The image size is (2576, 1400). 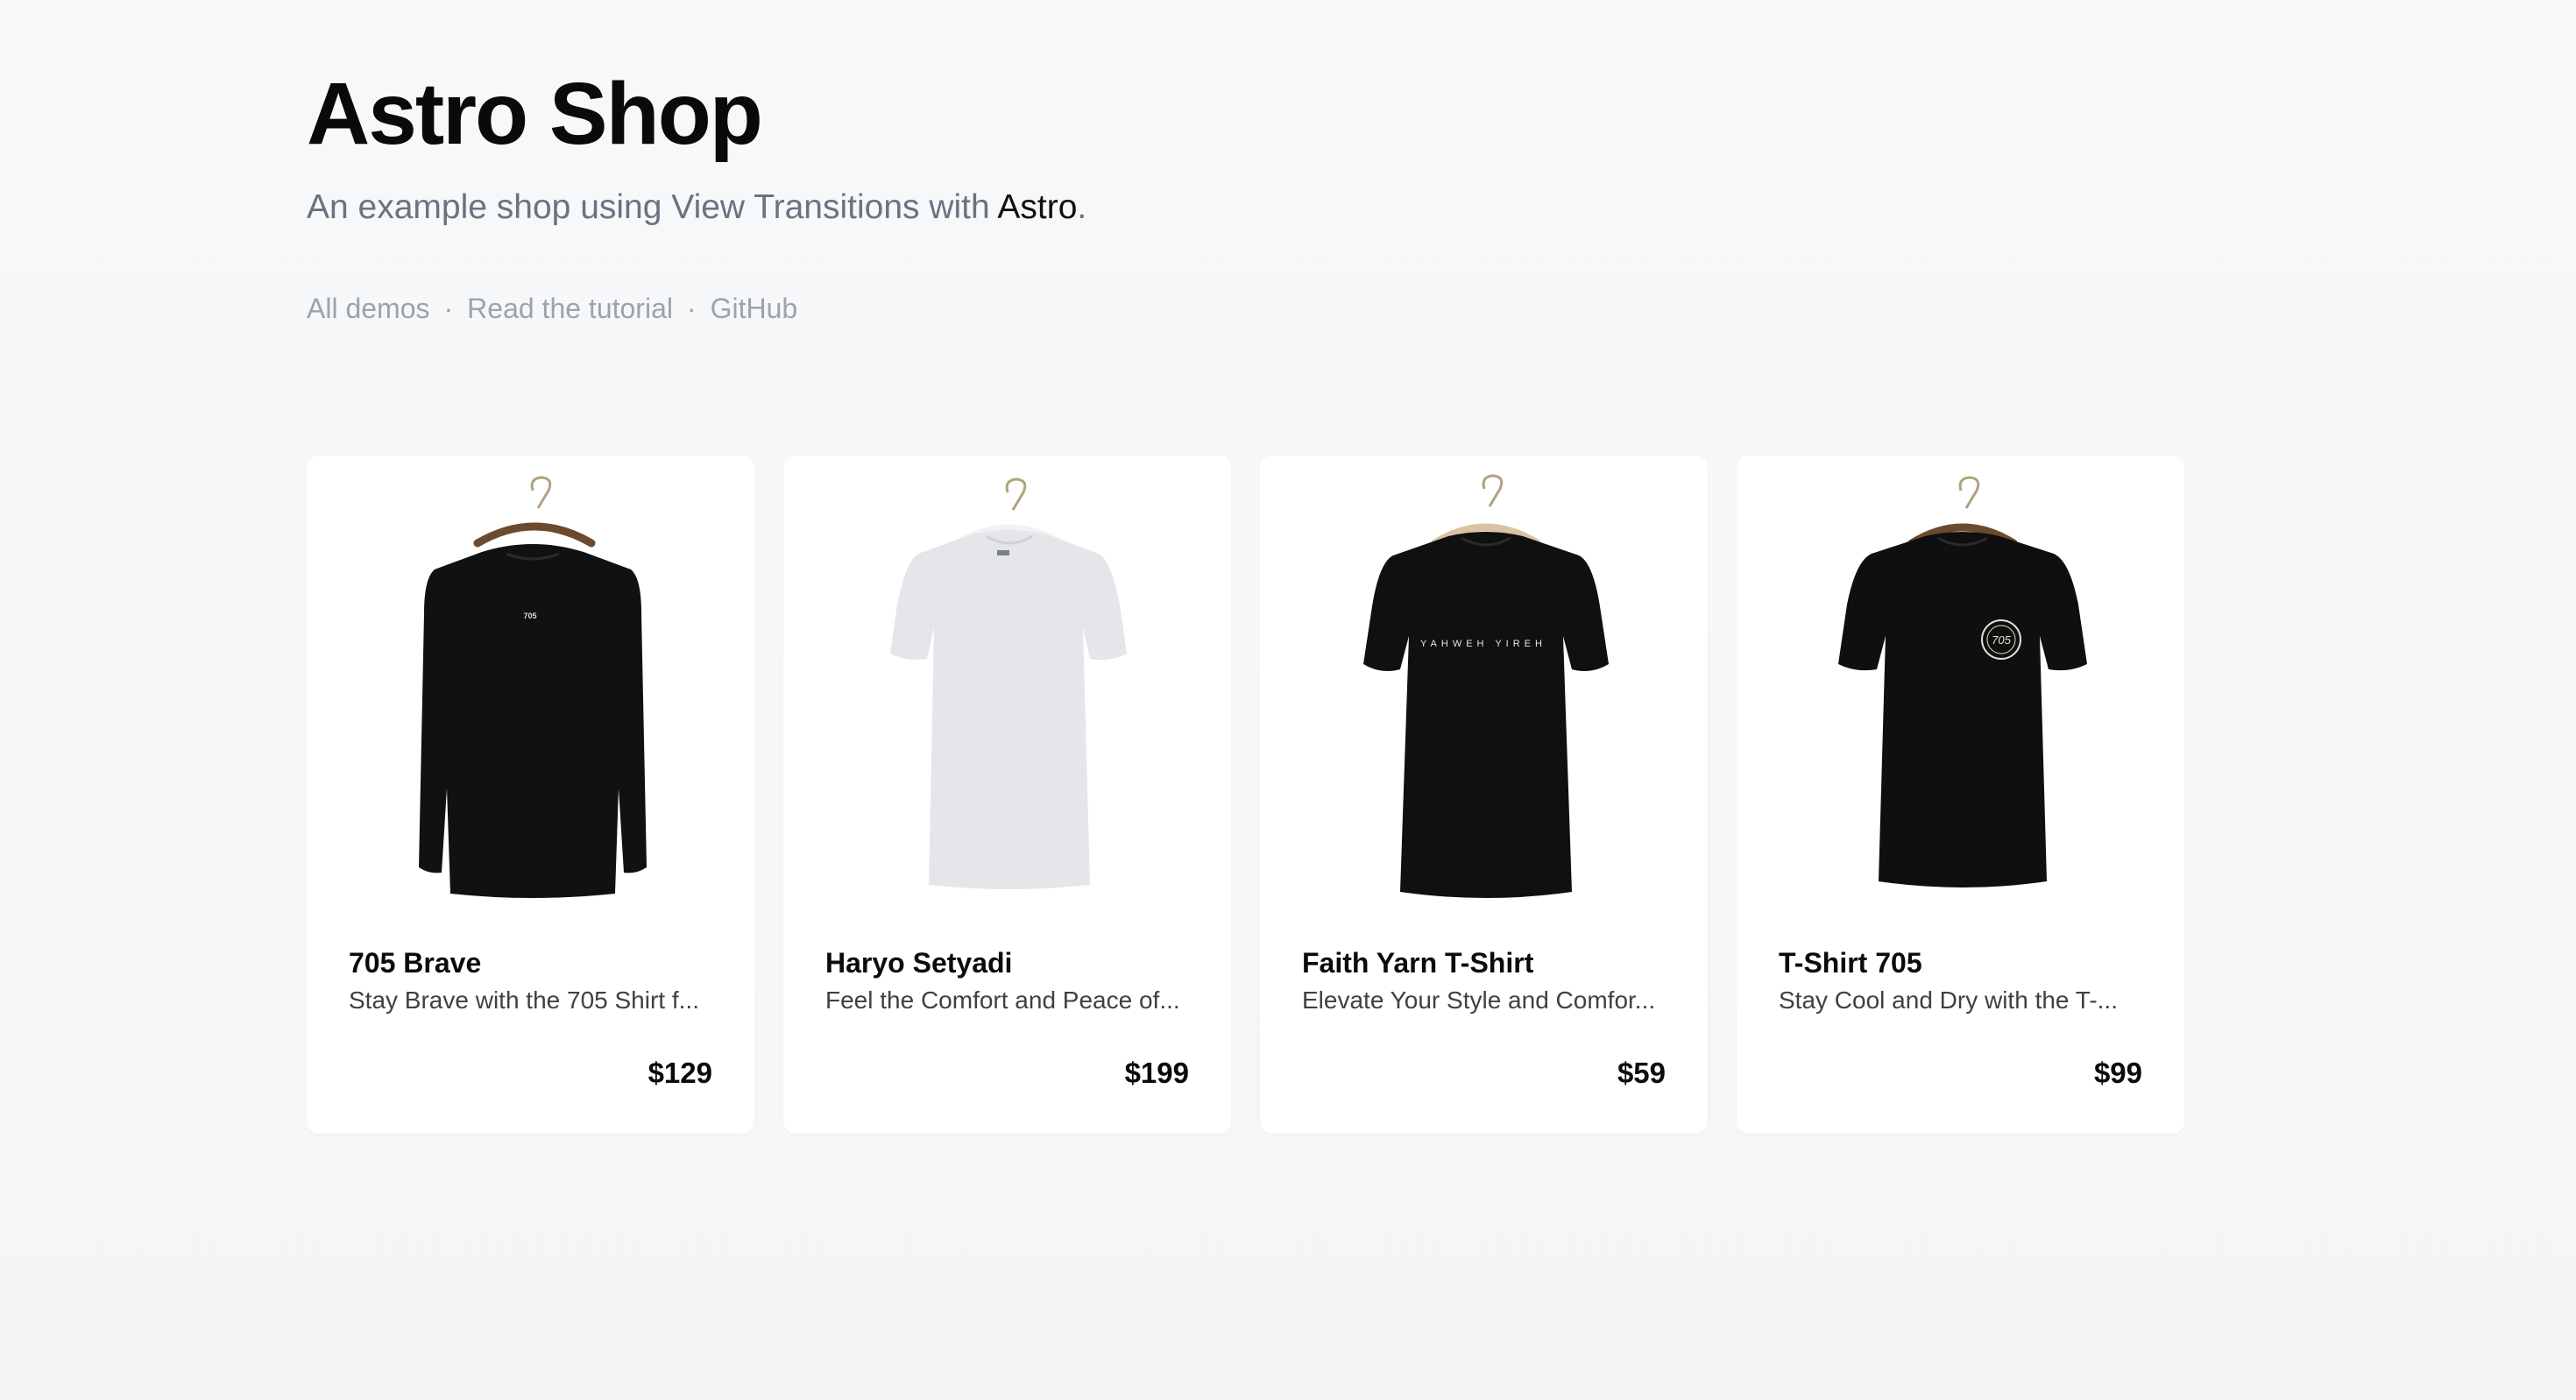 What do you see at coordinates (533, 687) in the screenshot?
I see `black-longsleeve-shirt-icon: 705` at bounding box center [533, 687].